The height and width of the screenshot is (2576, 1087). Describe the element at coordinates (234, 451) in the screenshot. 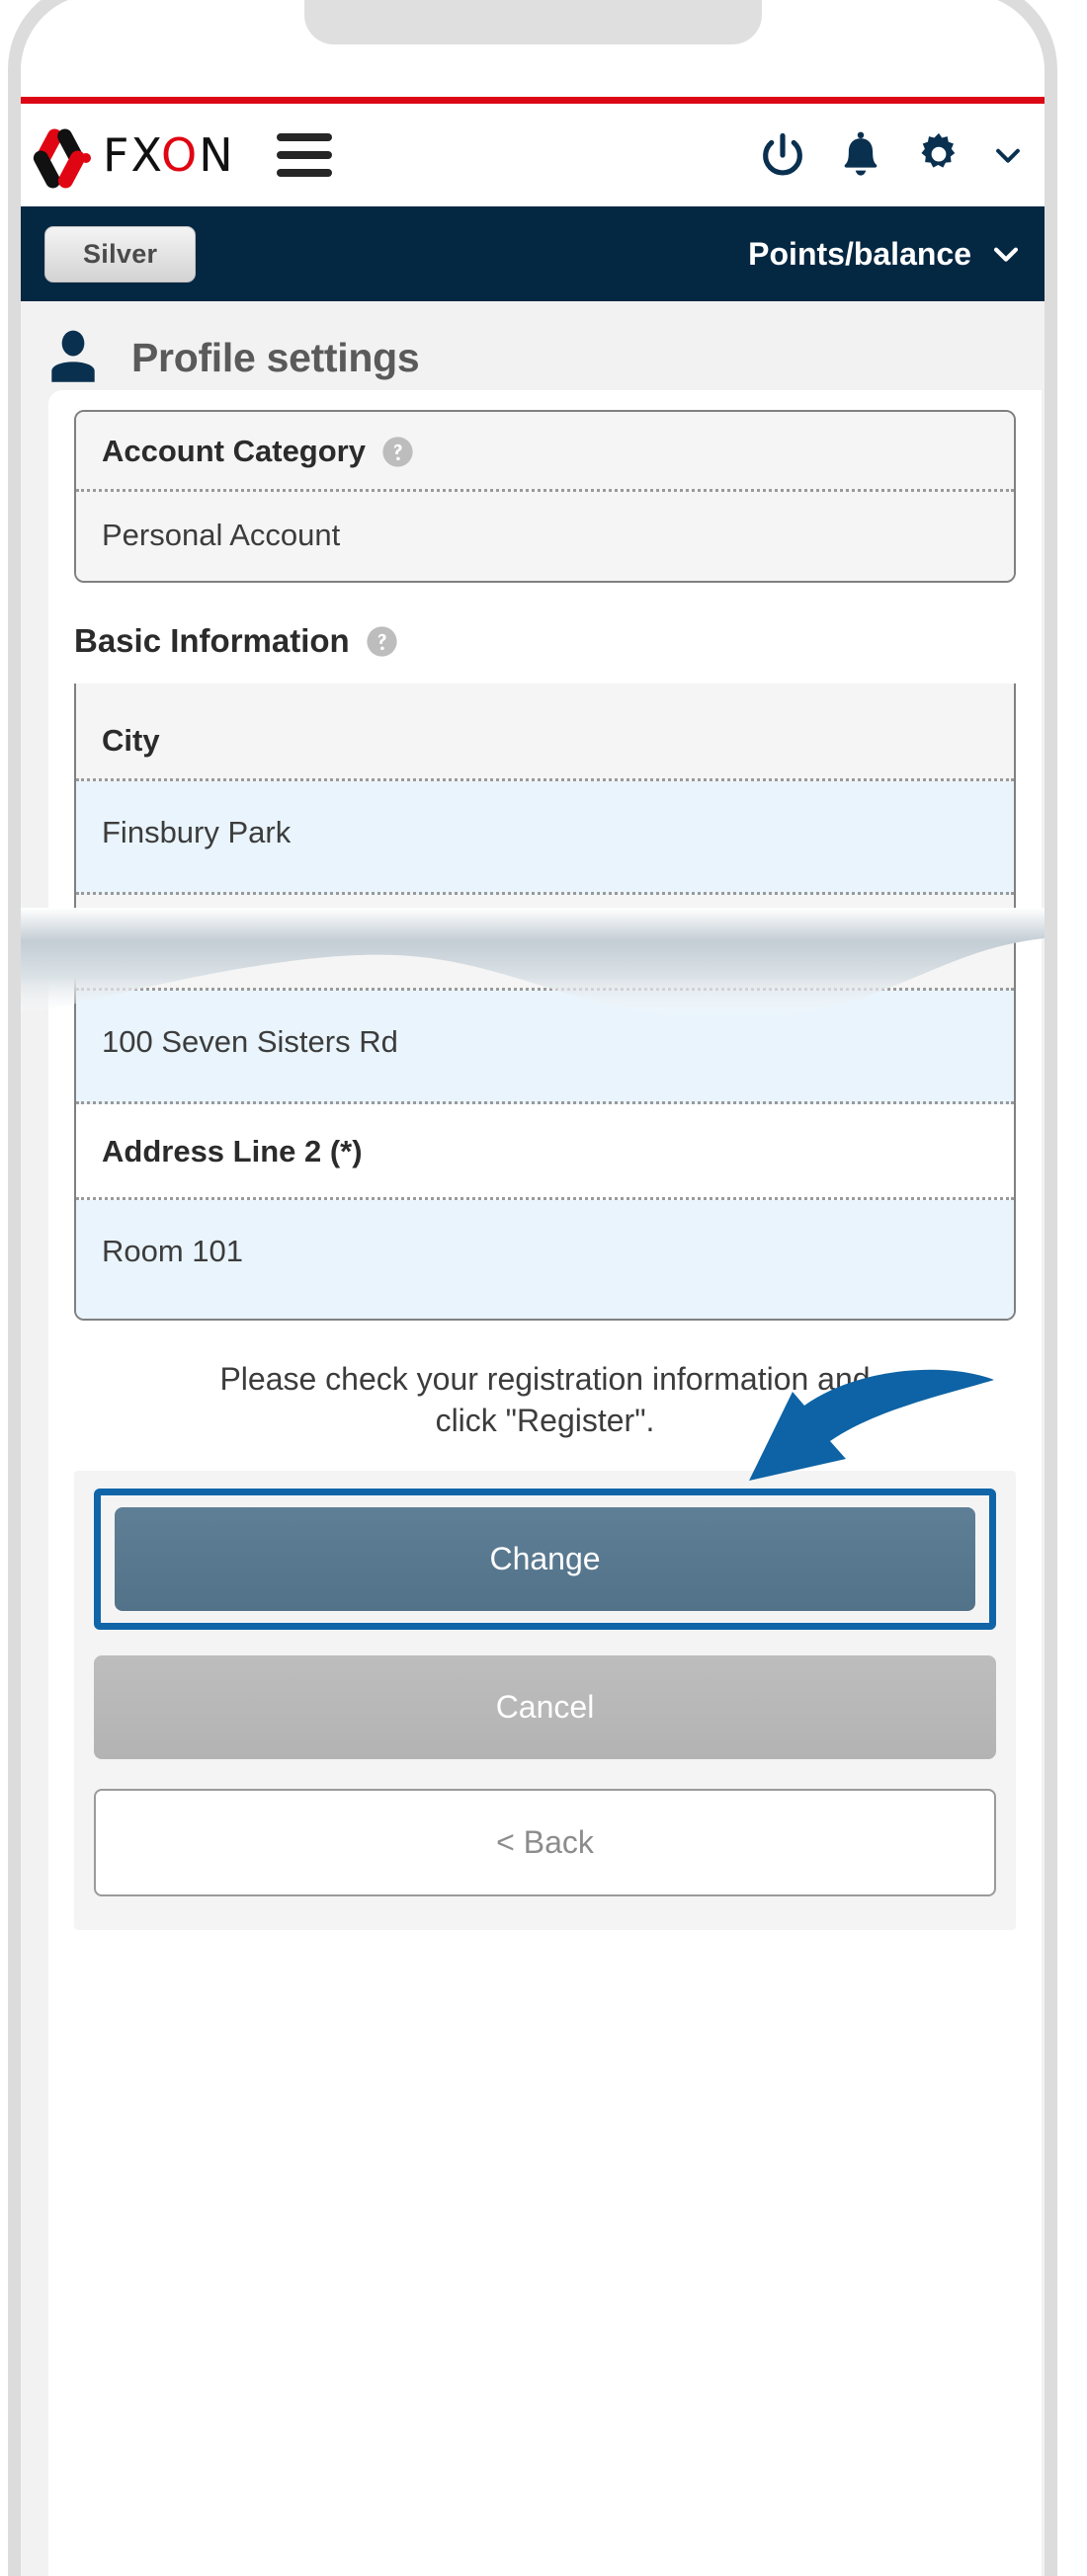

I see `account-category-label: Account Category` at that location.